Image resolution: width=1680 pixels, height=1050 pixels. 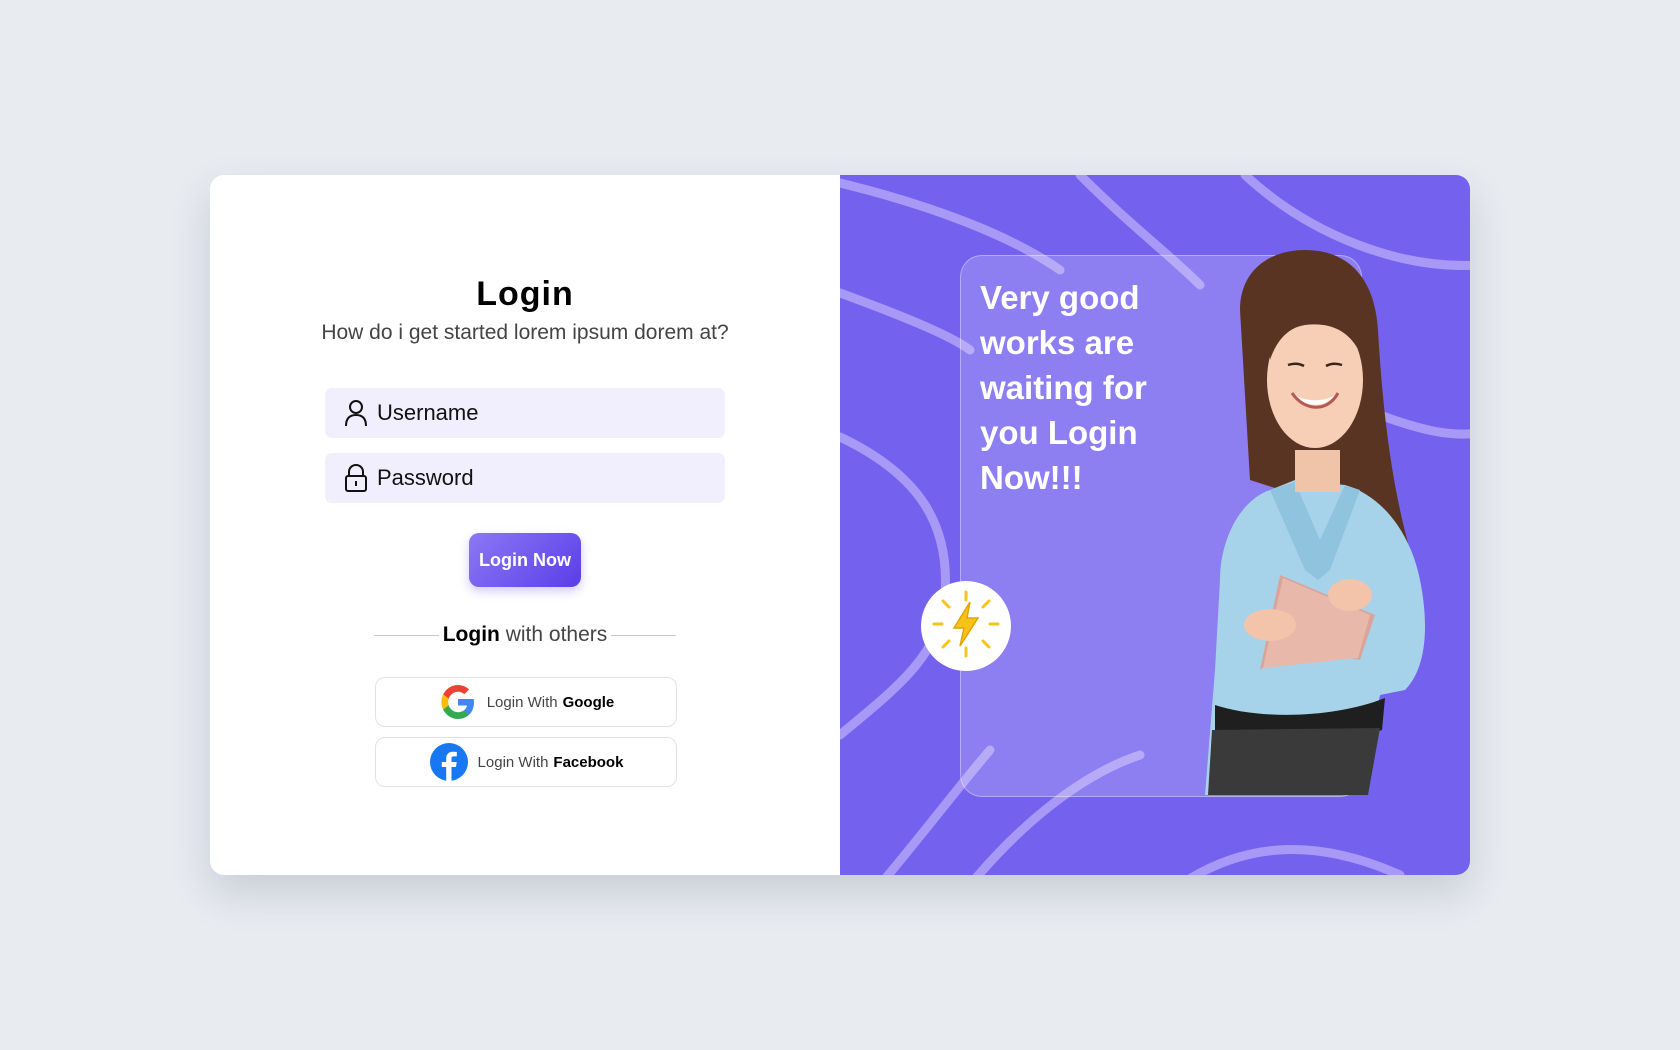 What do you see at coordinates (458, 702) in the screenshot?
I see `google-icon` at bounding box center [458, 702].